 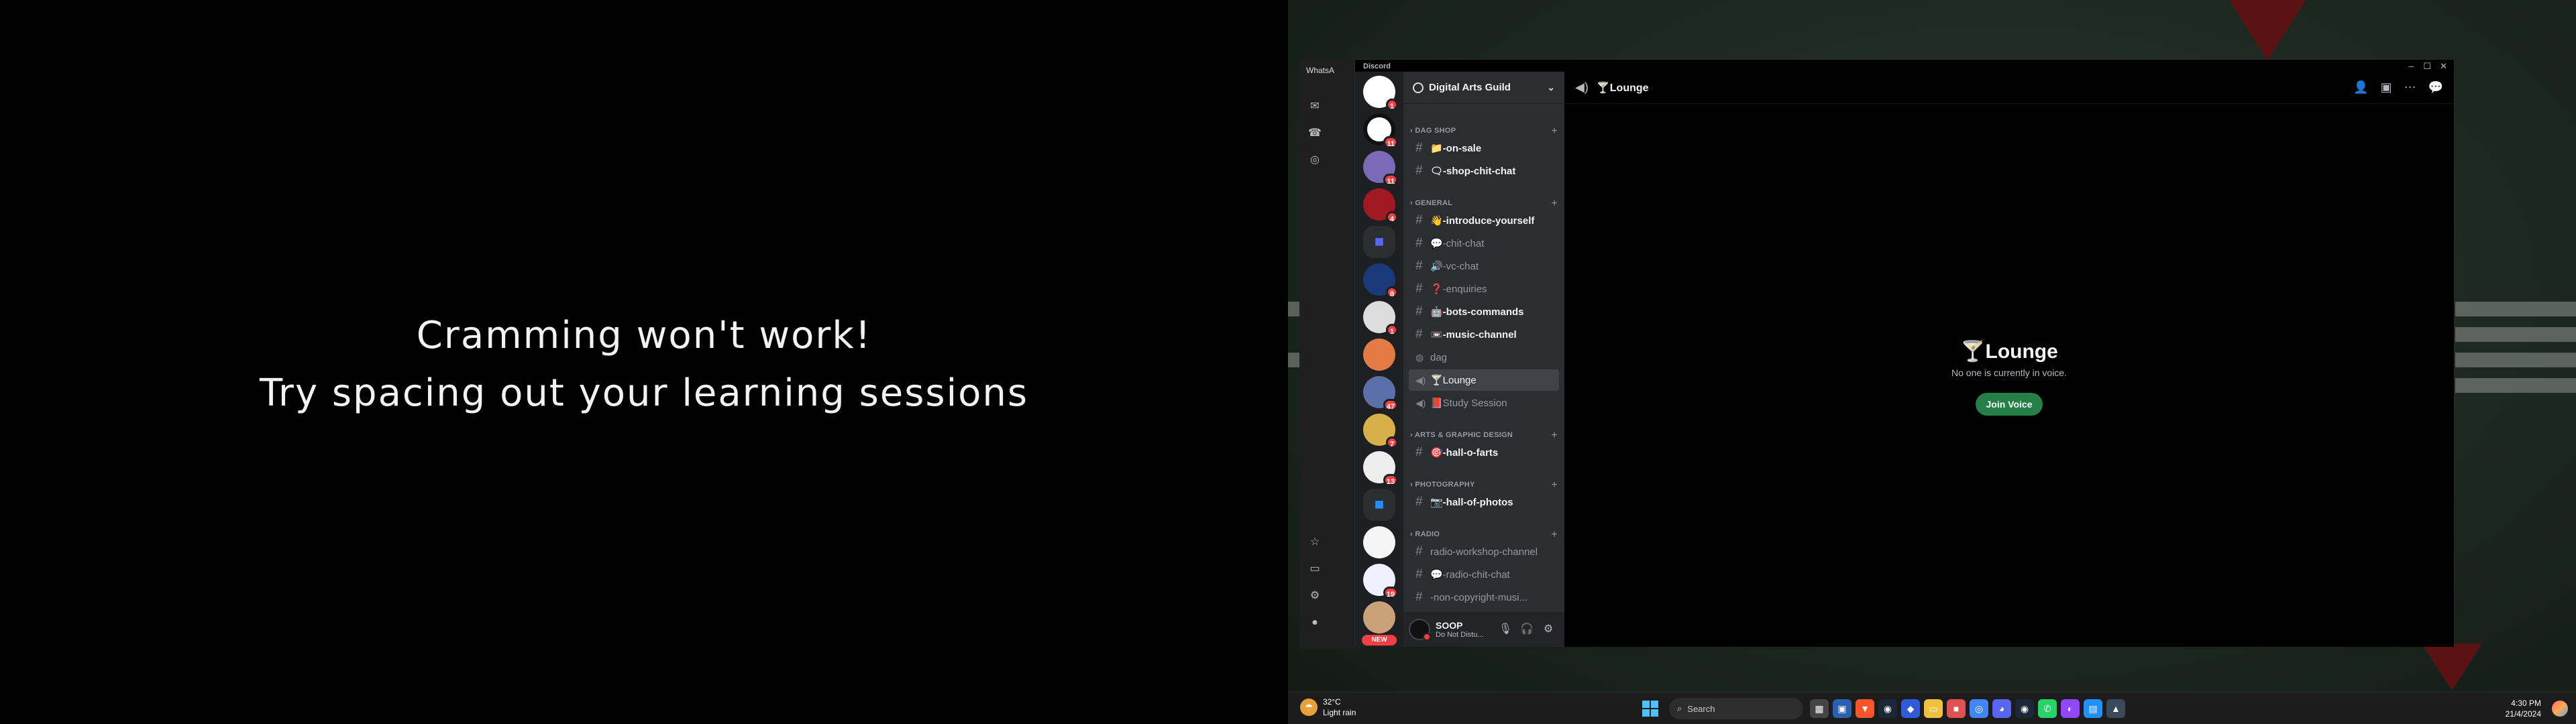 What do you see at coordinates (1622, 88) in the screenshot?
I see `channel-title: 🍸Lounge` at bounding box center [1622, 88].